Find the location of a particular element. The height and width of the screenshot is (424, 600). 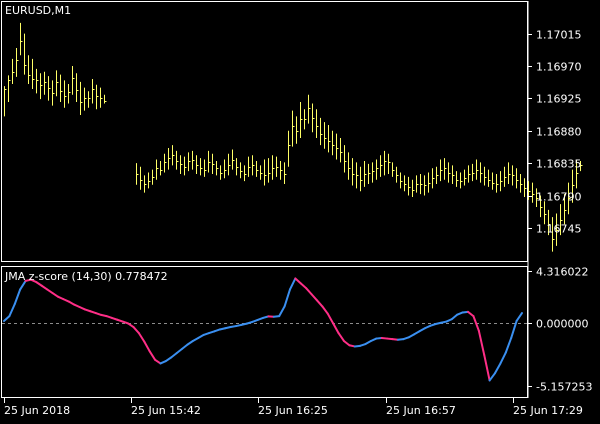

oscillator-axis: 4.3160220.000000-5.157253 is located at coordinates (560, 330).